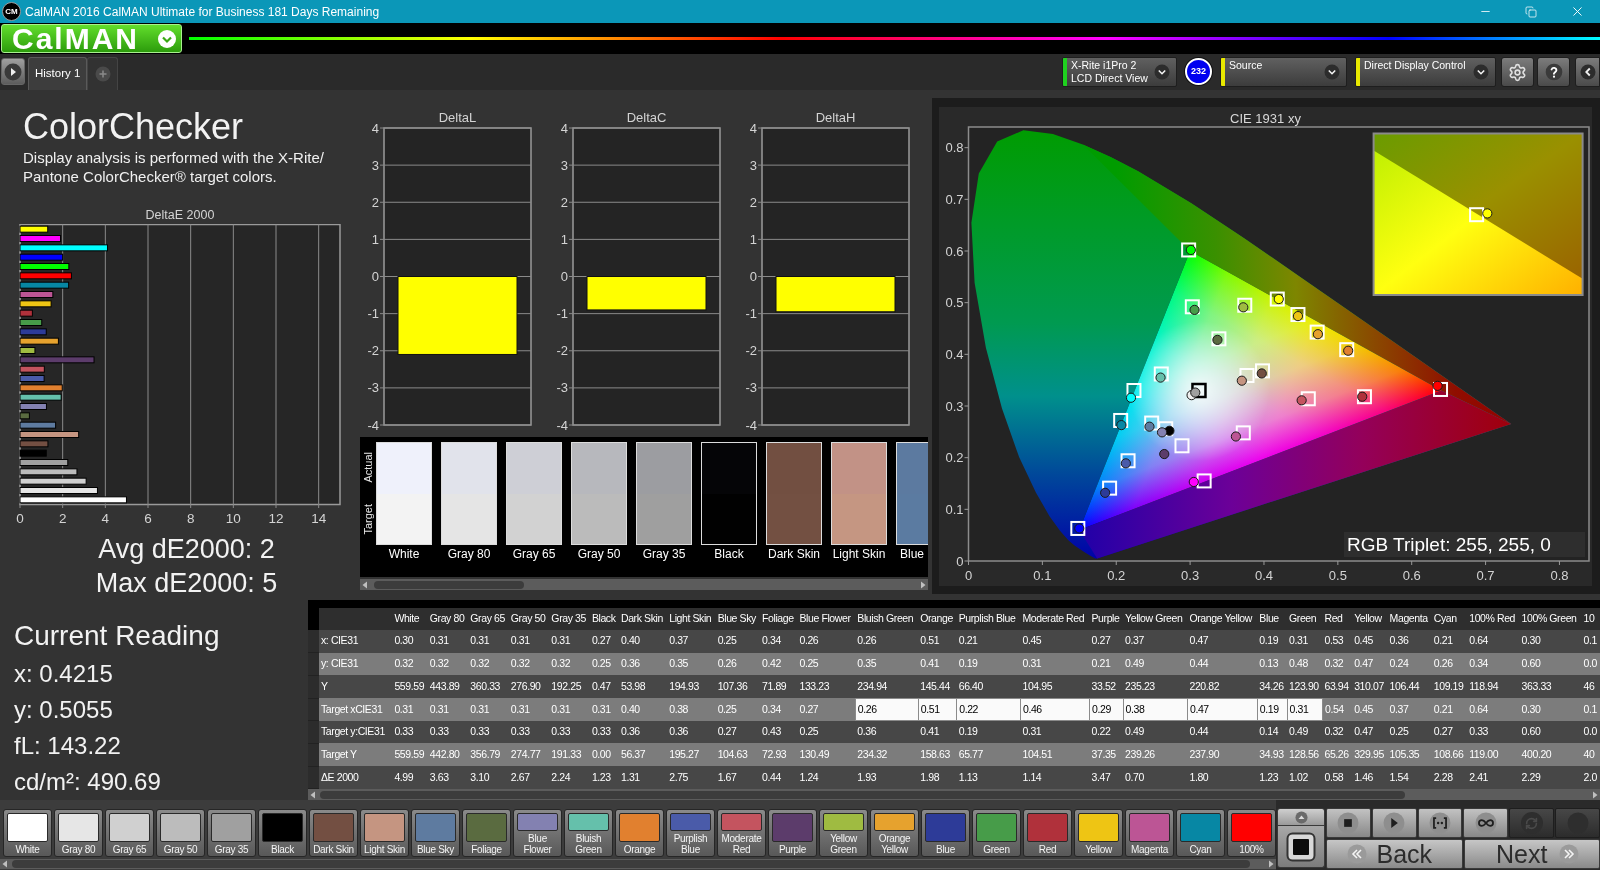  I want to click on table-cell: 2.41, so click(1493, 777).